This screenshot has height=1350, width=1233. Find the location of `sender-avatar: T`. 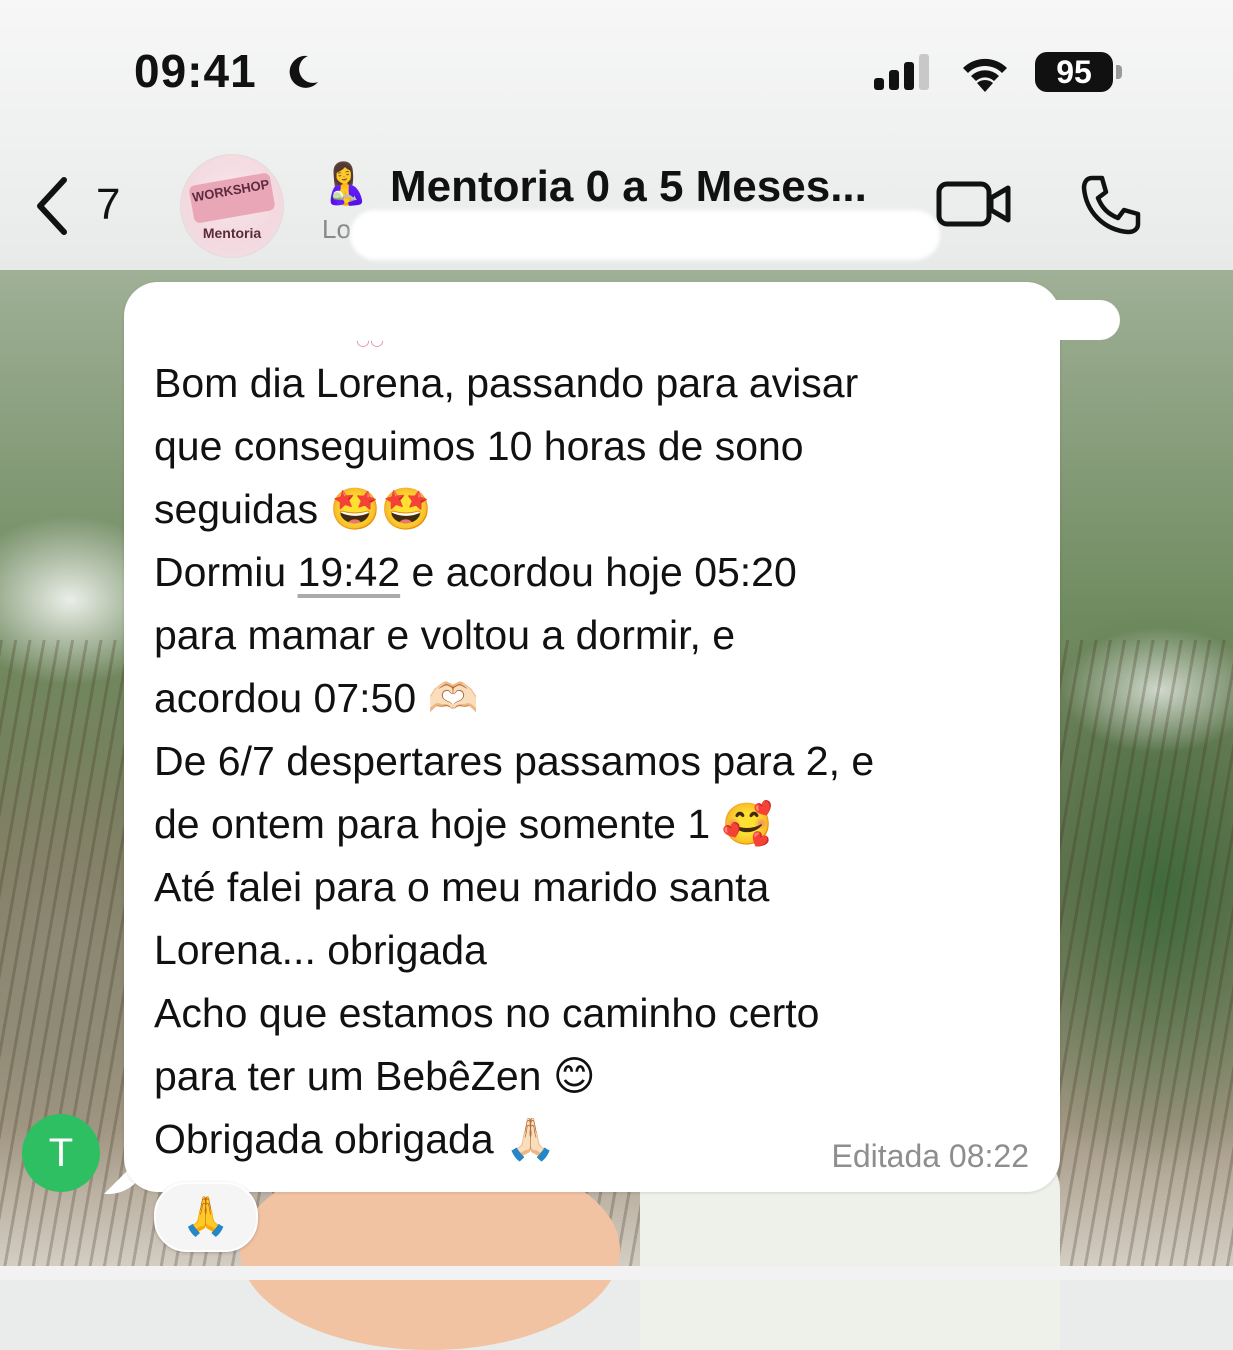

sender-avatar: T is located at coordinates (61, 1153).